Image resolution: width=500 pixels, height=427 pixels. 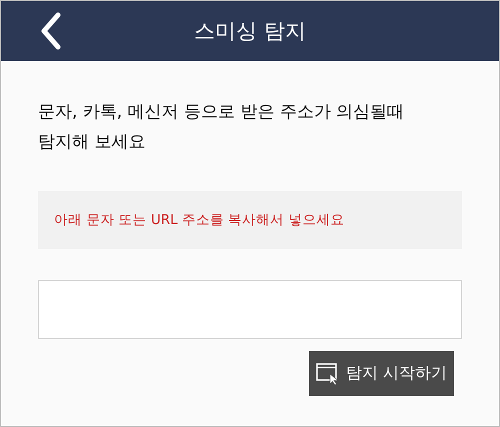 What do you see at coordinates (222, 127) in the screenshot?
I see `intro-text: 문자, 카톡, 메신저 등으로 받은 주소가 의심될때 탐지해 보세요` at bounding box center [222, 127].